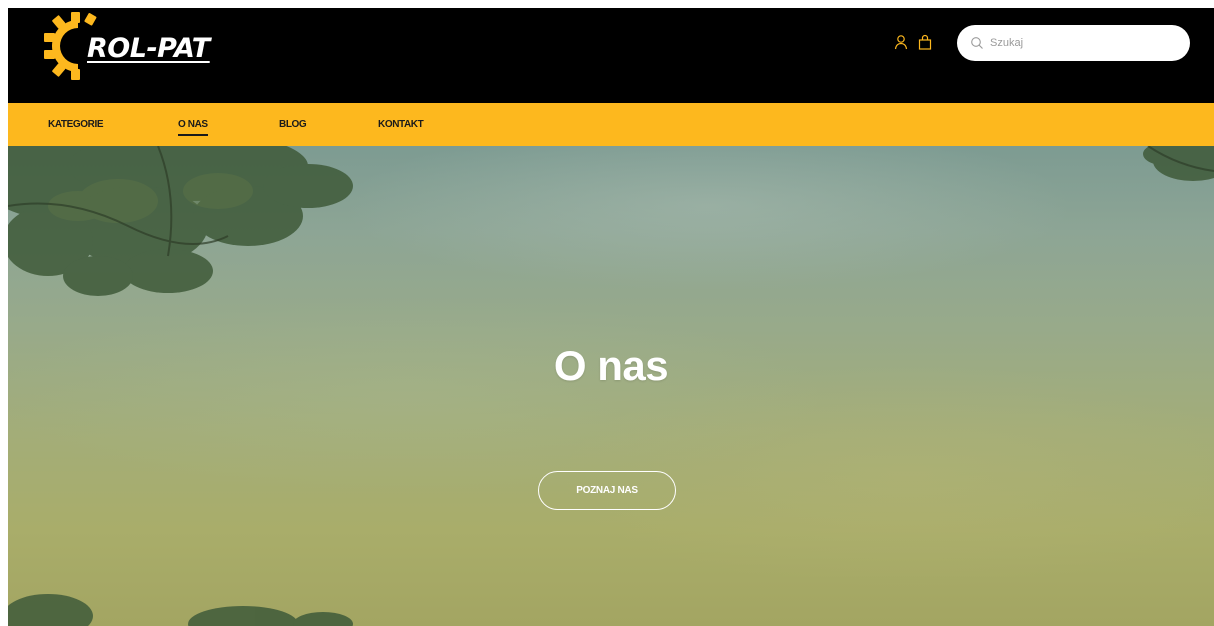 The height and width of the screenshot is (626, 1214). I want to click on hero-title: O nas, so click(611, 366).